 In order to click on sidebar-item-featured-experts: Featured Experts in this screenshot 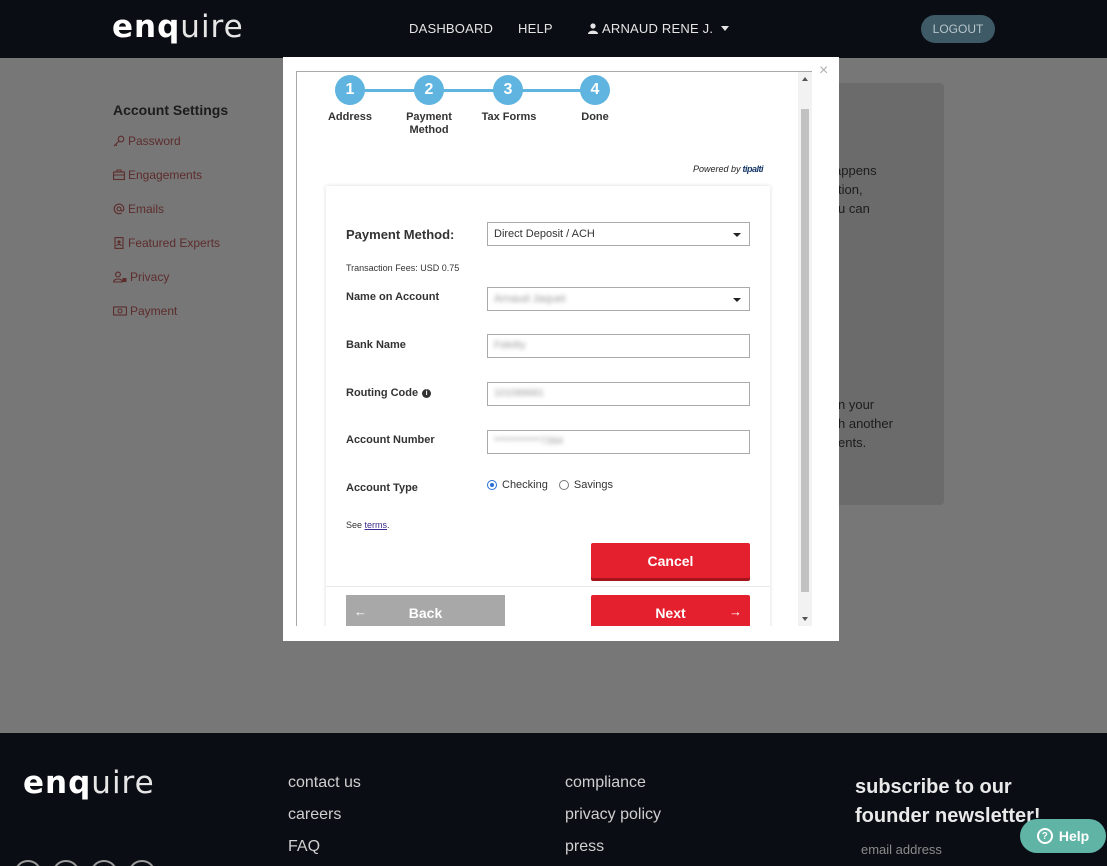, I will do `click(166, 243)`.